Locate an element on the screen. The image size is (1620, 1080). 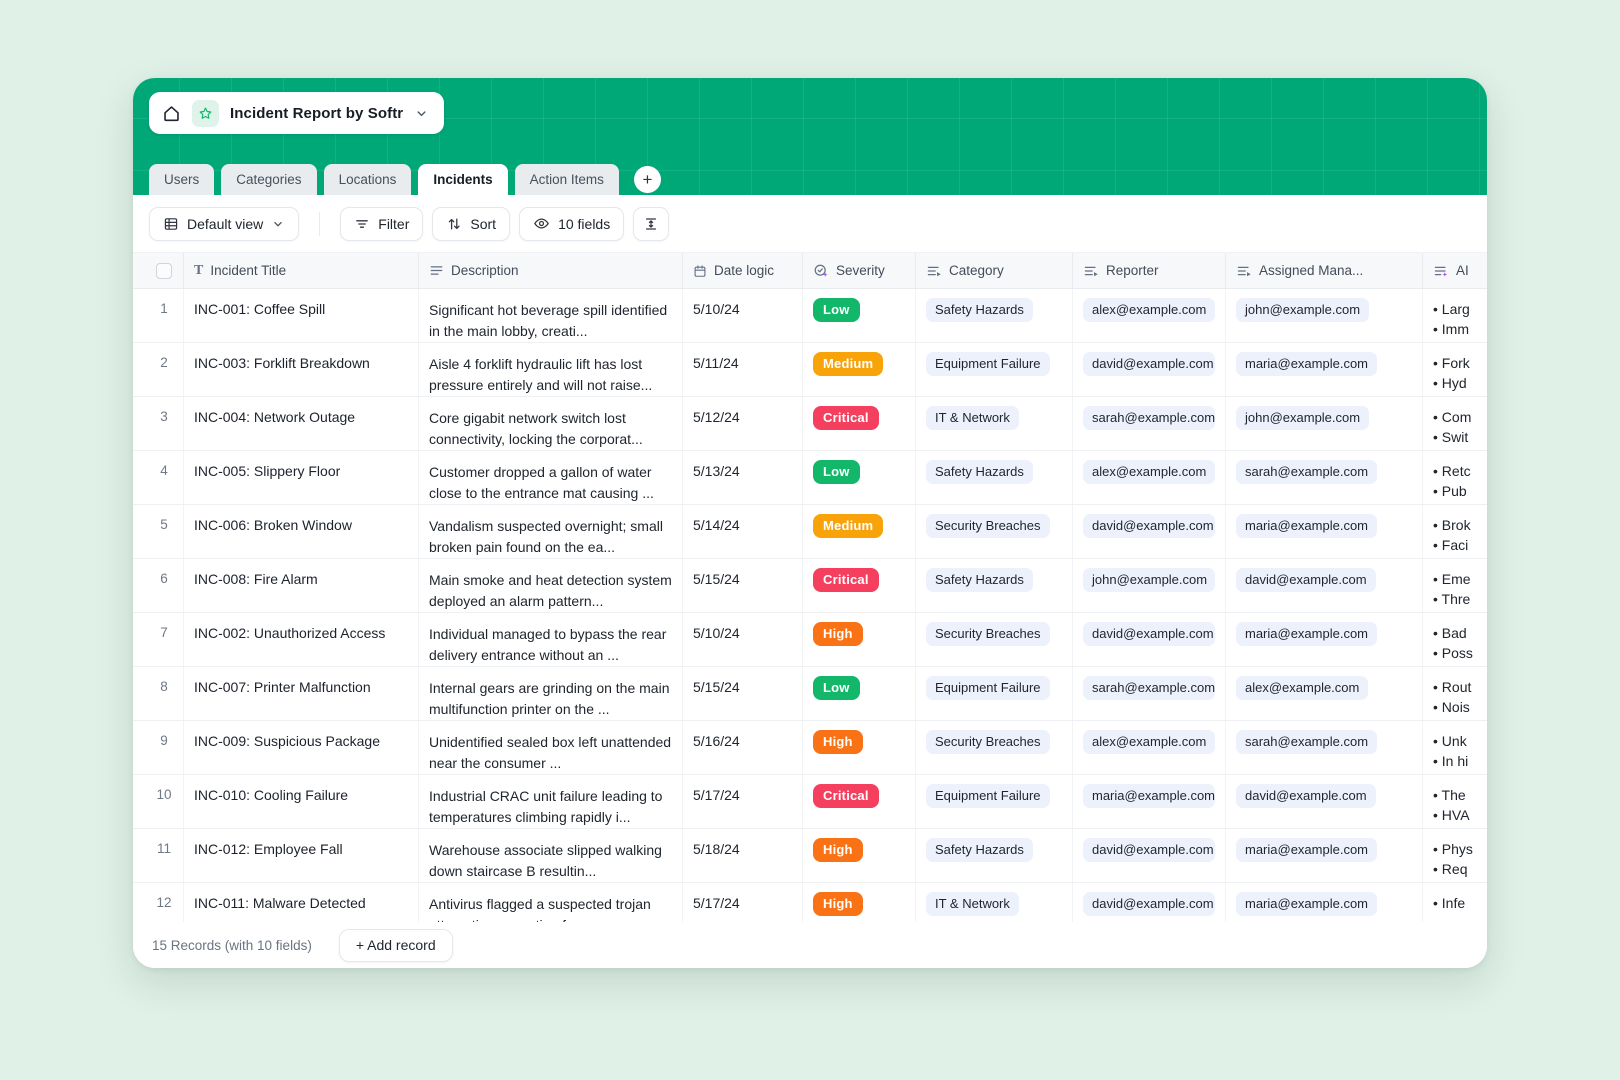
fields-button: 10 fields is located at coordinates (572, 223).